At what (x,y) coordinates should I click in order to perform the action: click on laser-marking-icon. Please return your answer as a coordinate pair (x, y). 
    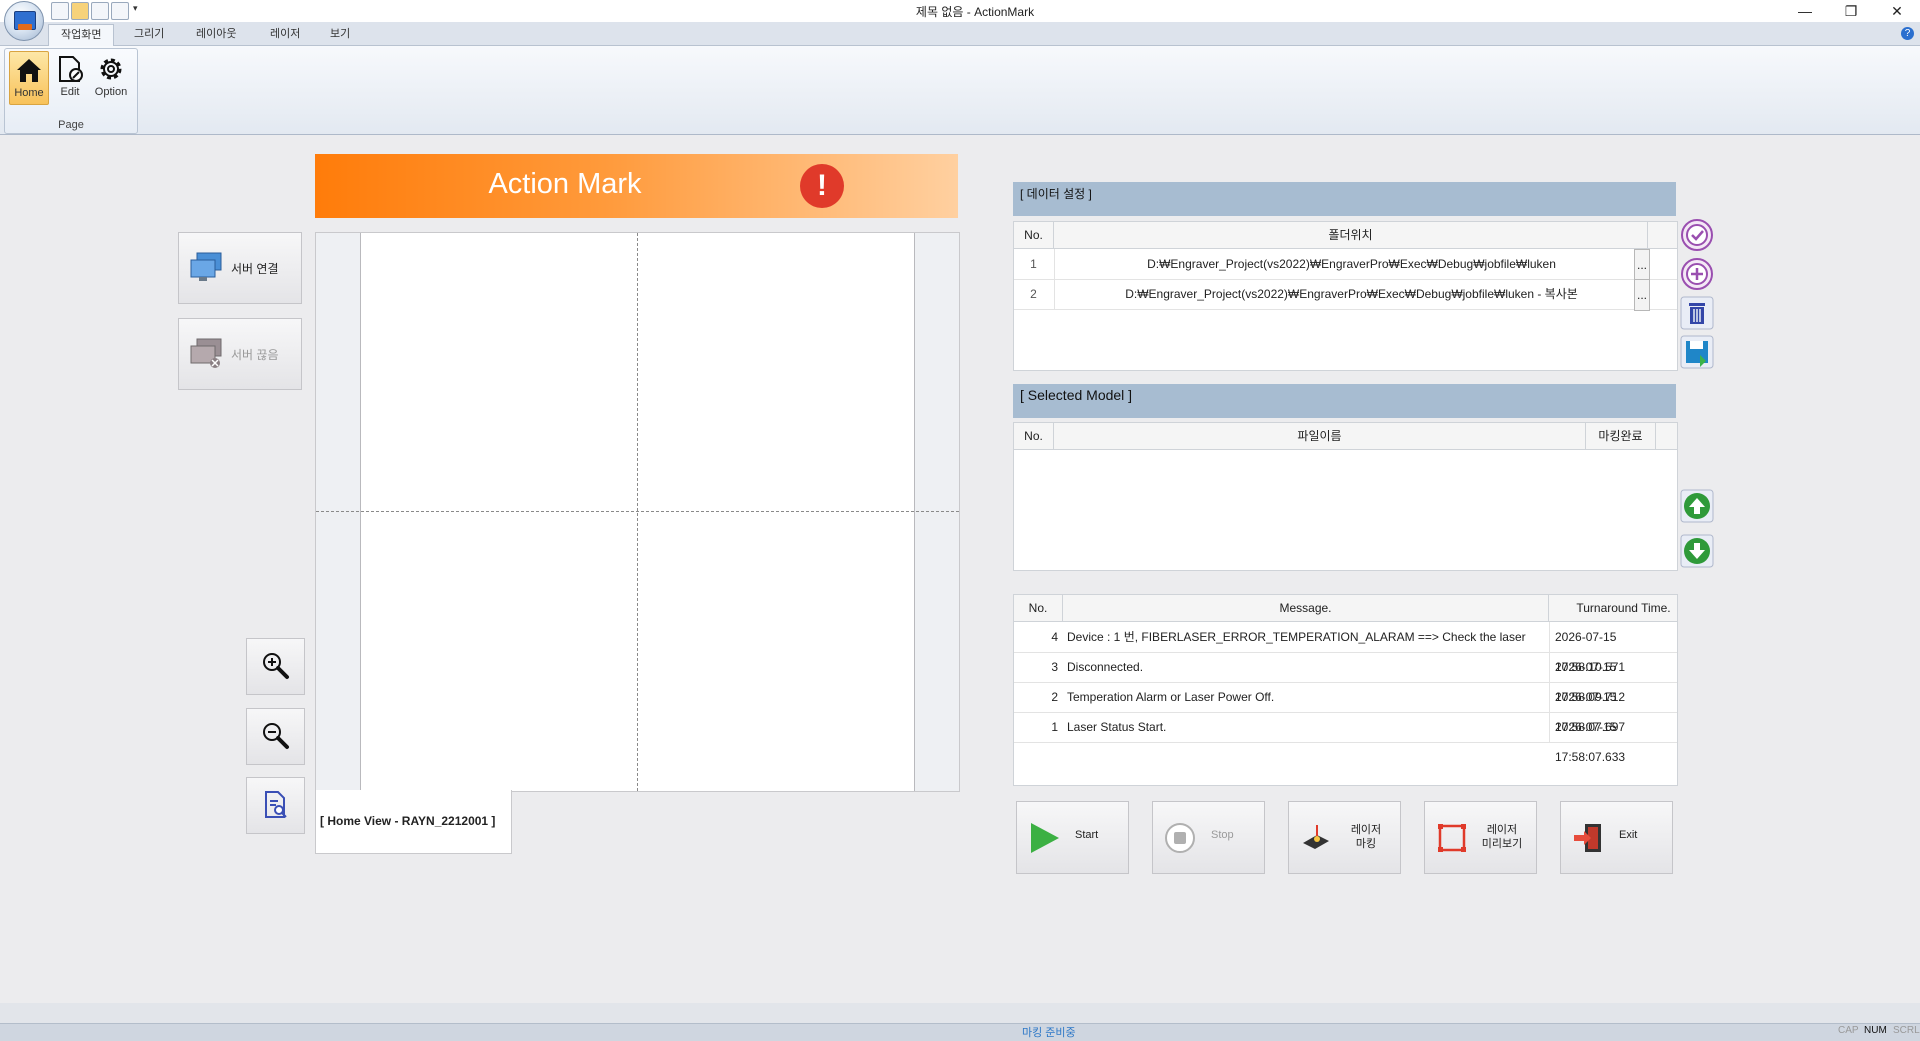
    Looking at the image, I should click on (1316, 837).